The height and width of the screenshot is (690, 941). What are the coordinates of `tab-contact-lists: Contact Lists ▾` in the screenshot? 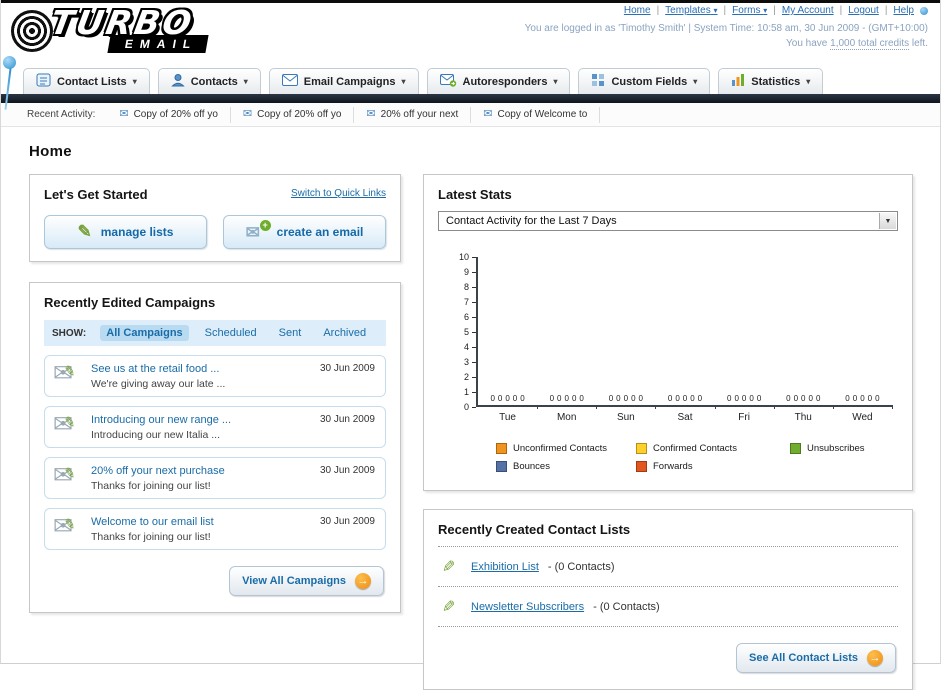 It's located at (86, 81).